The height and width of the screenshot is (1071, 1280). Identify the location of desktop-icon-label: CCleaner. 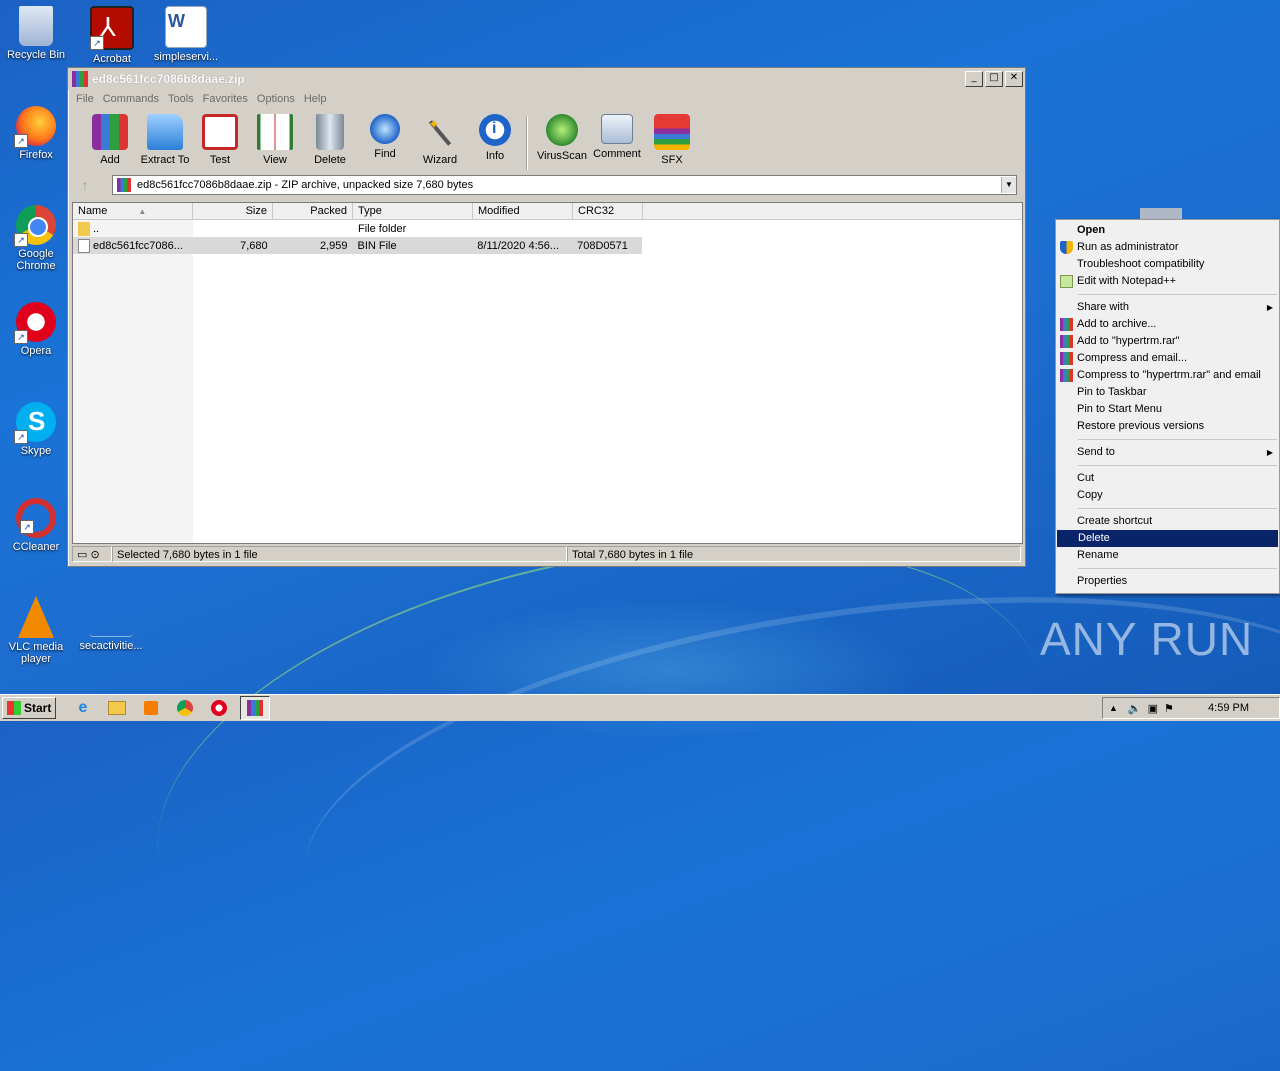
(36, 547).